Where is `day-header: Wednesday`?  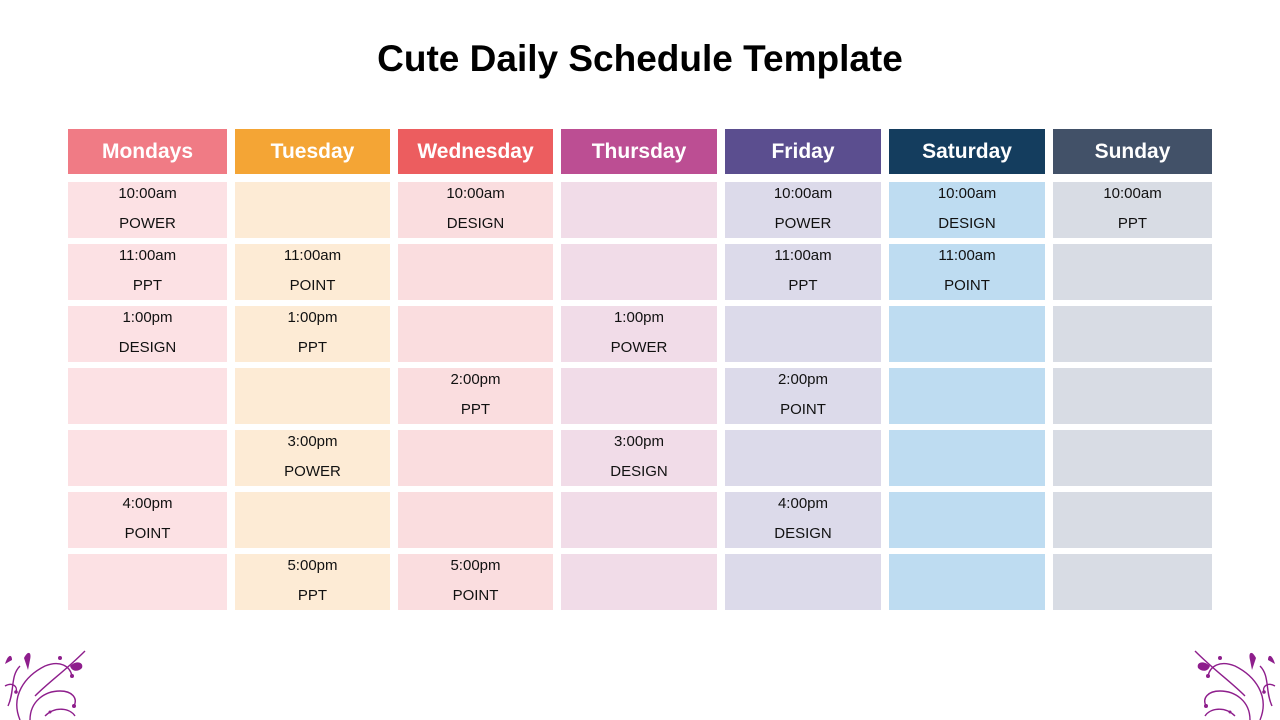
day-header: Wednesday is located at coordinates (475, 151).